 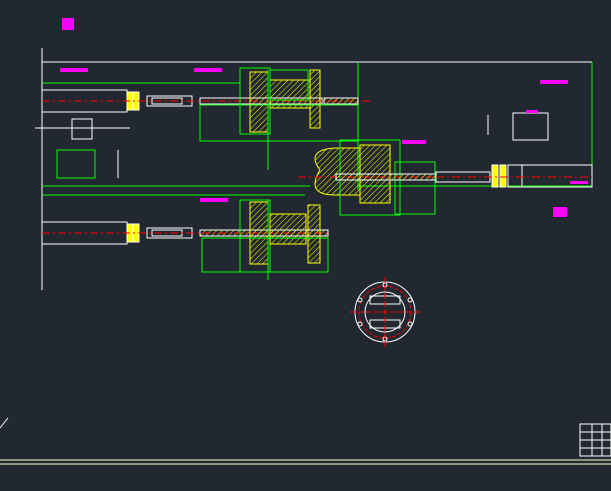 What do you see at coordinates (305, 441) in the screenshot?
I see `sheet-border` at bounding box center [305, 441].